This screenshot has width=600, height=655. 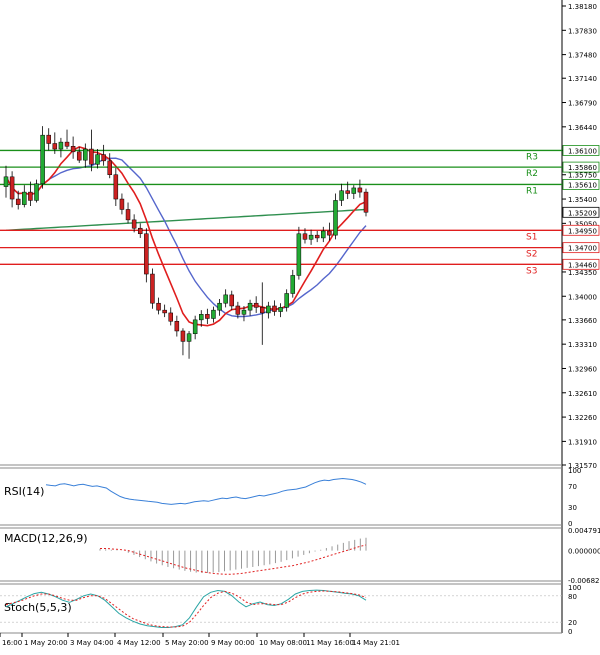 I want to click on time-tick-label: 4 May 12:00, so click(x=139, y=643).